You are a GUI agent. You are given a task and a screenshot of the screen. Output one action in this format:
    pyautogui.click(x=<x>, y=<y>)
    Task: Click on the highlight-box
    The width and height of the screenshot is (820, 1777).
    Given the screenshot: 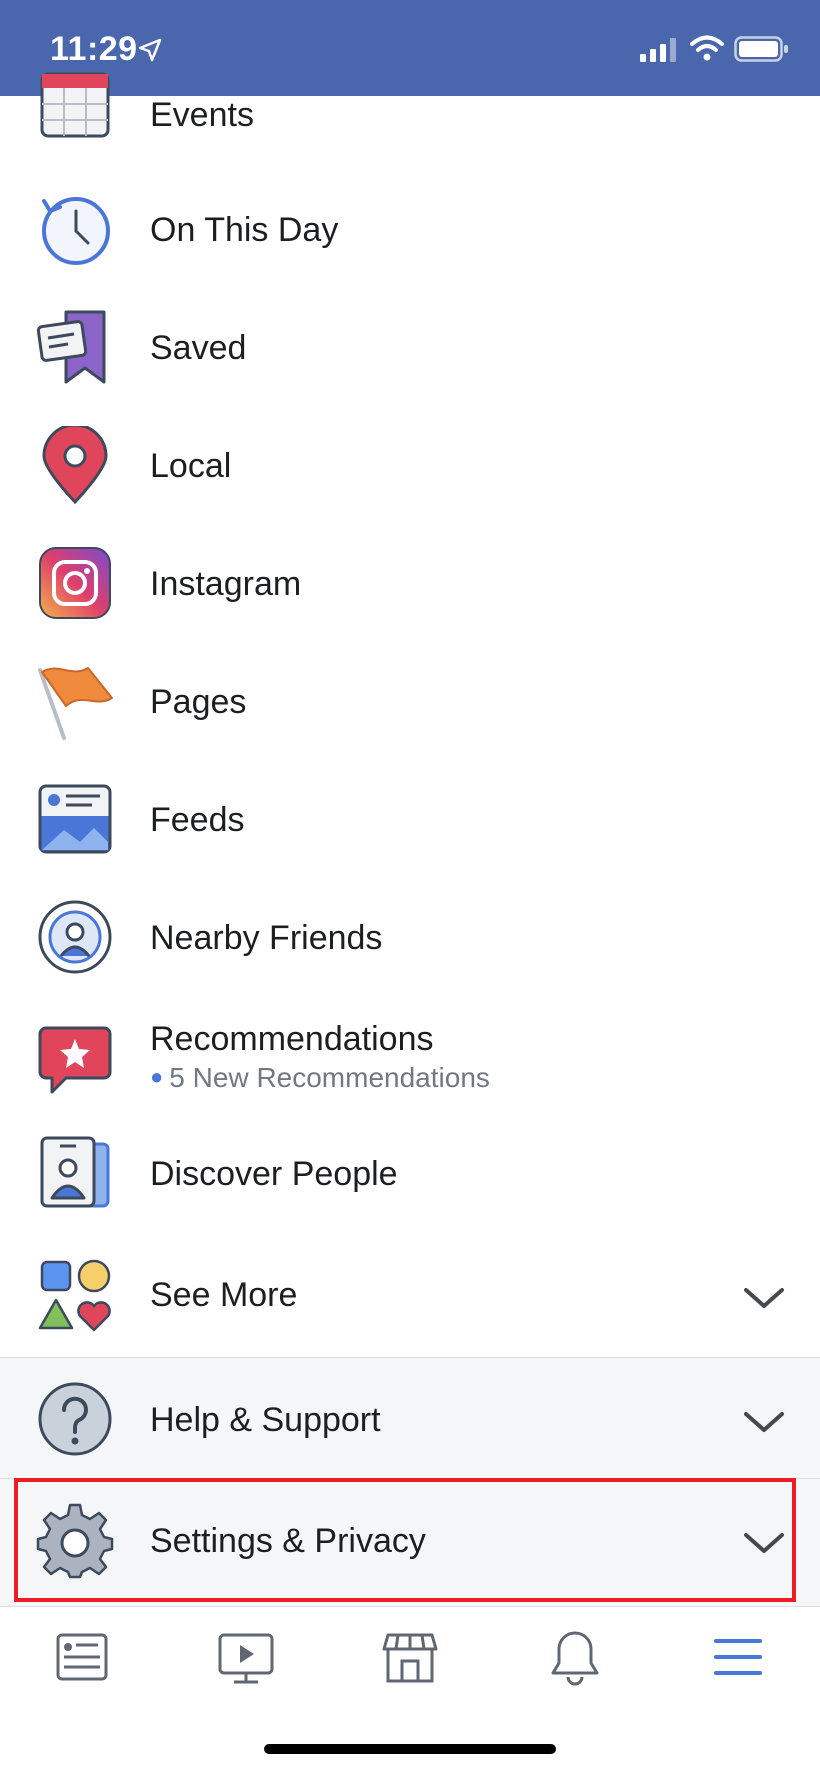 What is the action you would take?
    pyautogui.click(x=405, y=1540)
    